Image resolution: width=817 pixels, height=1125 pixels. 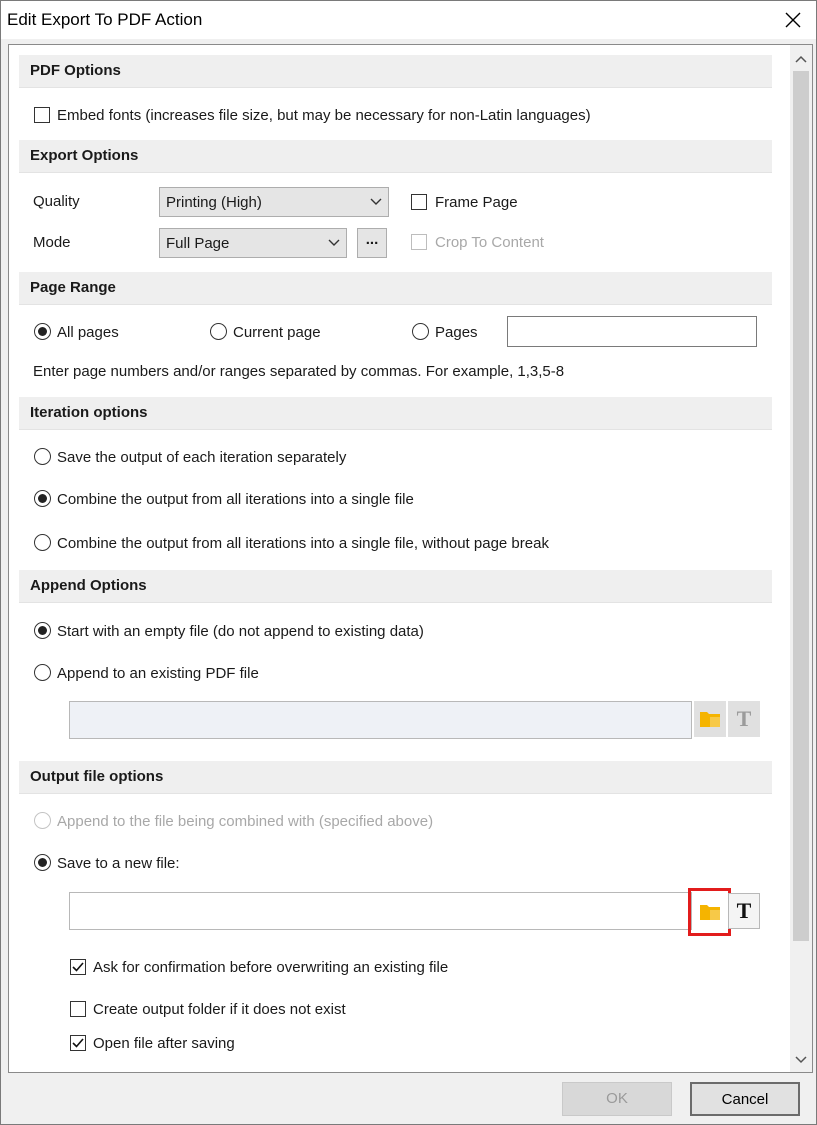 What do you see at coordinates (42, 672) in the screenshot?
I see `append-existing-radio` at bounding box center [42, 672].